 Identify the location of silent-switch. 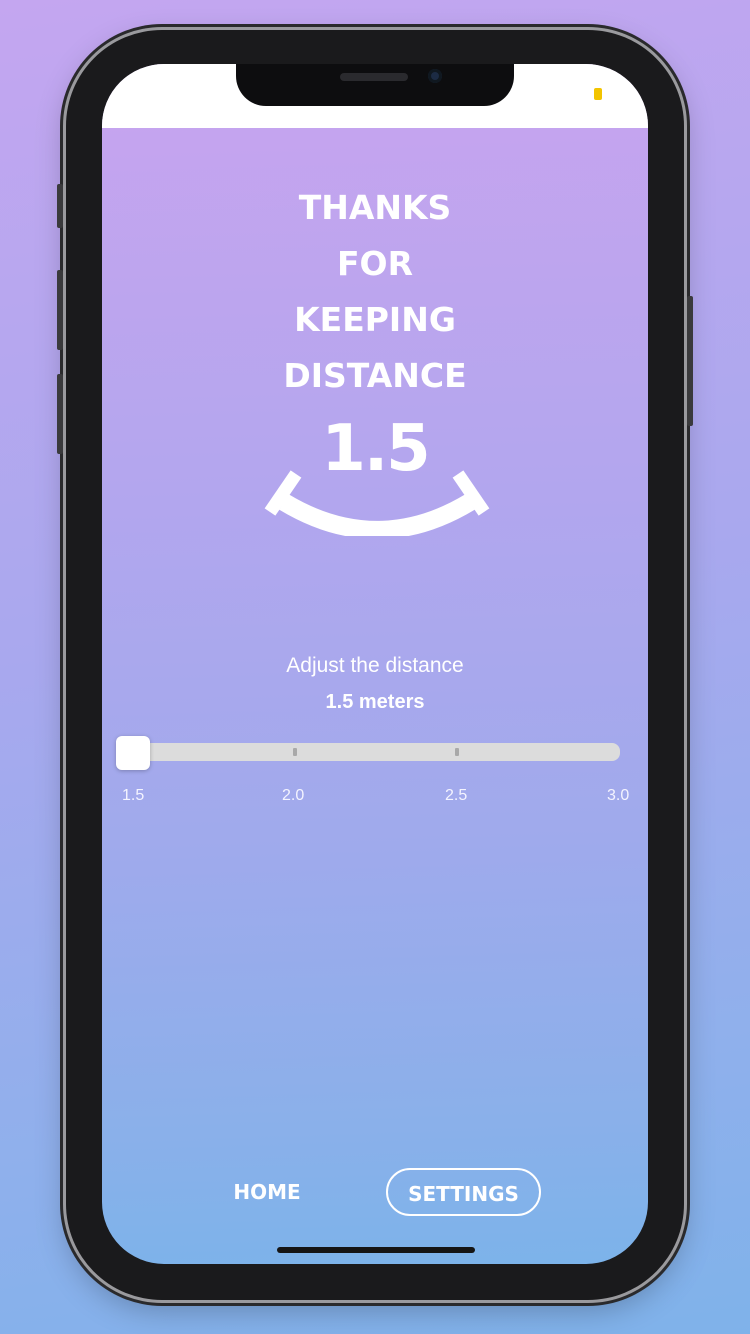
(60, 206).